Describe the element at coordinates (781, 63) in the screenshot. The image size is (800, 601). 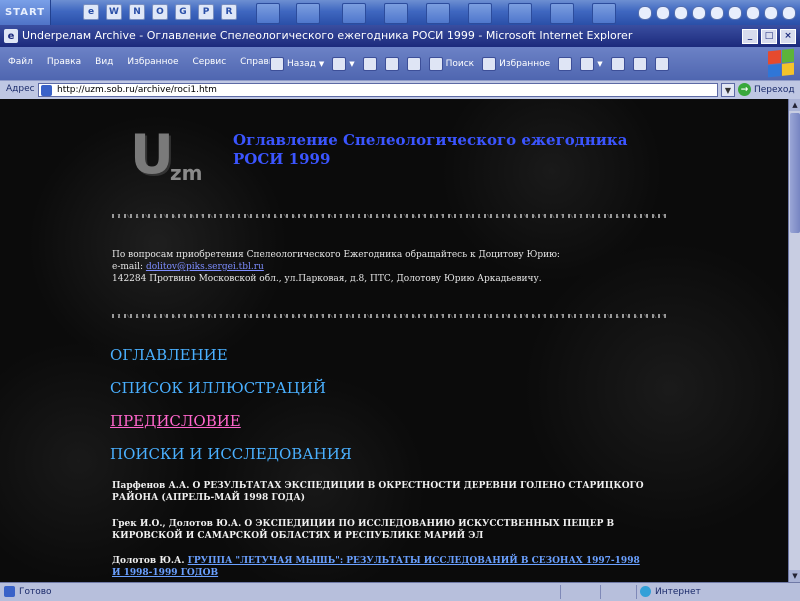
I see `windows-logo-icon` at that location.